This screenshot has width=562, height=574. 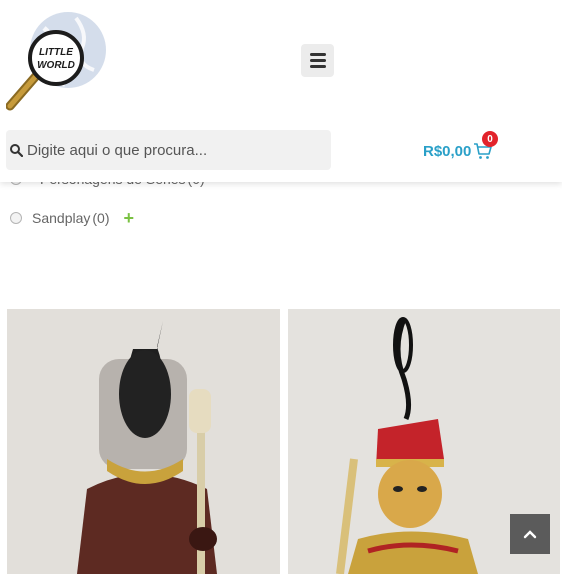 I want to click on hamburger-menu-button, so click(x=317, y=60).